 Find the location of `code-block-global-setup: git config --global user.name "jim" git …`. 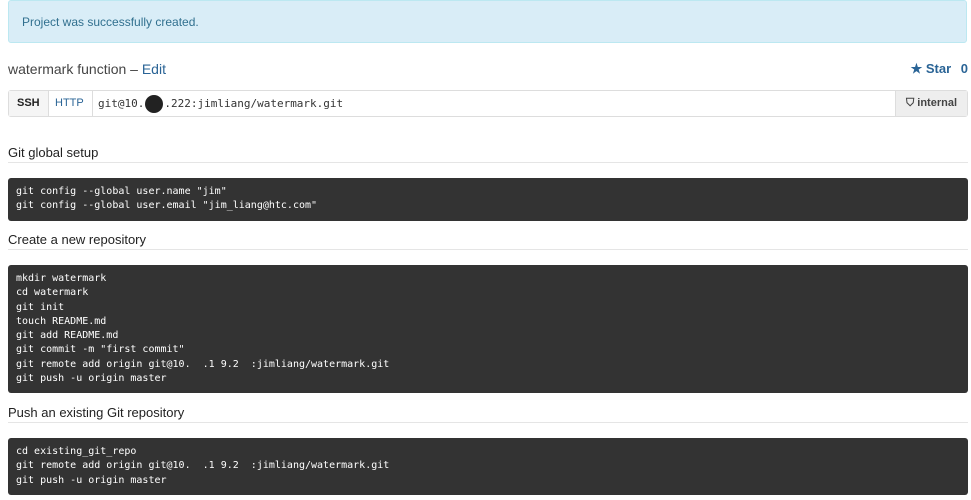

code-block-global-setup: git config --global user.name "jim" git … is located at coordinates (488, 199).